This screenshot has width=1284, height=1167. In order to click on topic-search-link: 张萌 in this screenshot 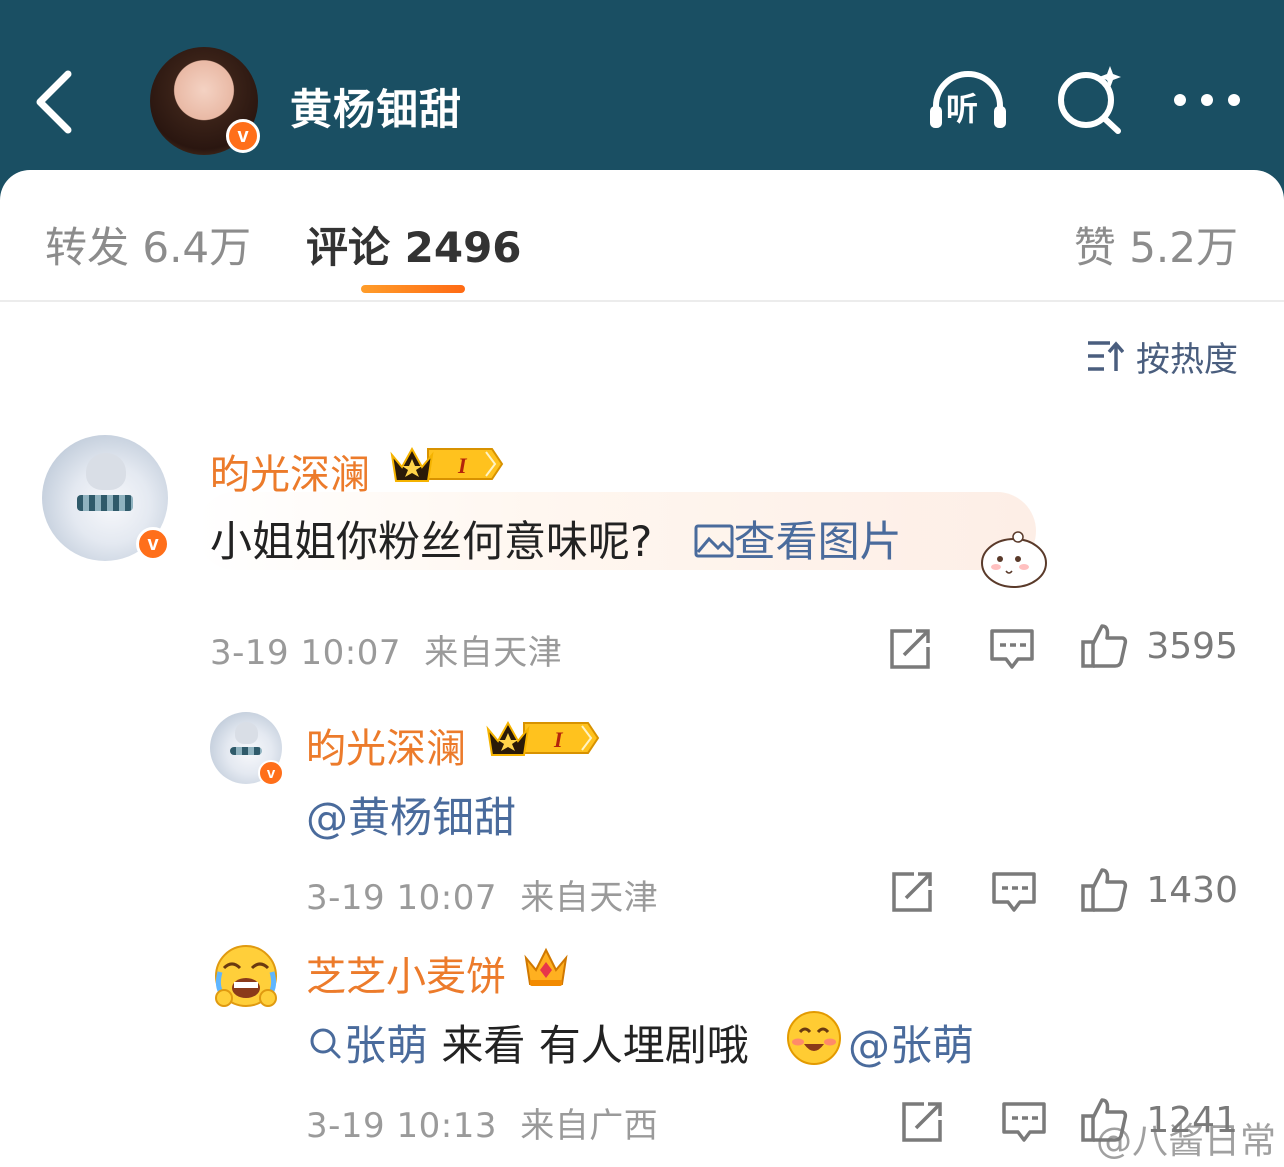, I will do `click(373, 1045)`.